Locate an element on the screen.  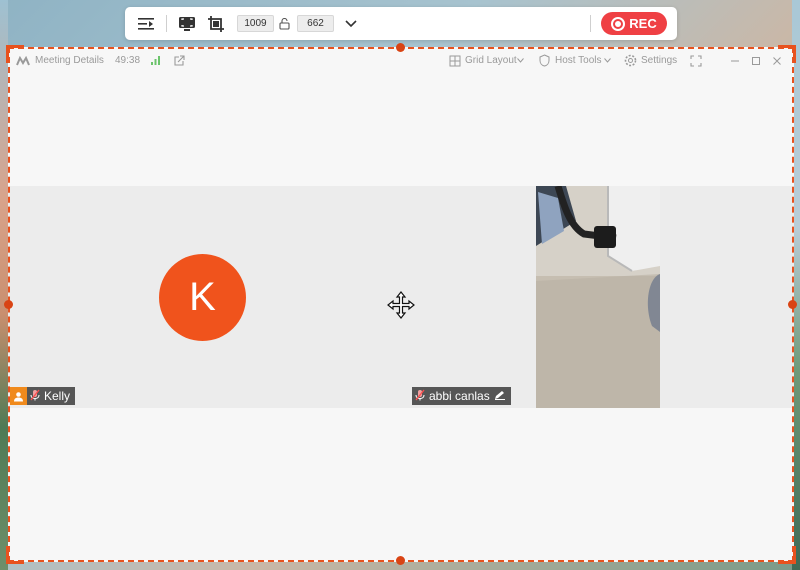
record-icon is located at coordinates (618, 23).